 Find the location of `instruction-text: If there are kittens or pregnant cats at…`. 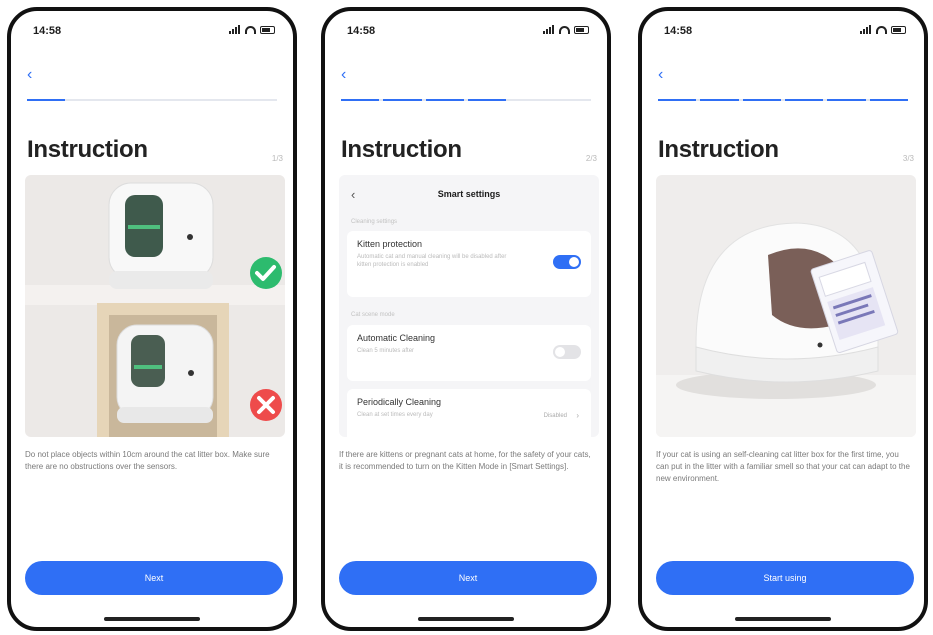

instruction-text: If there are kittens or pregnant cats at… is located at coordinates (465, 460).